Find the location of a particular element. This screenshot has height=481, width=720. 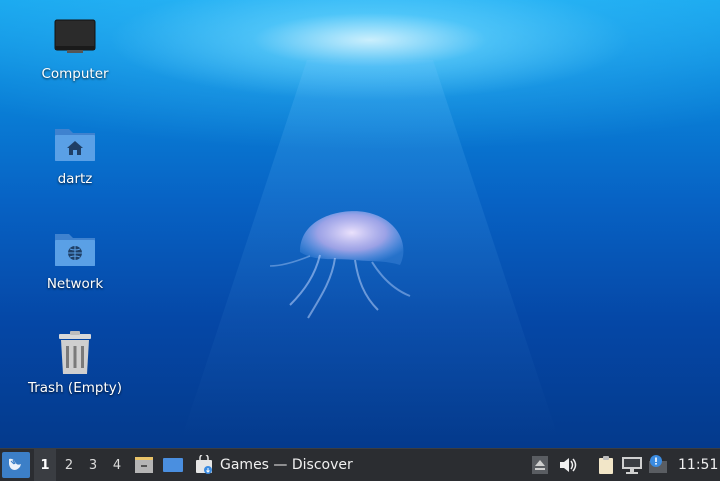

network-folder-icon is located at coordinates (75, 250).